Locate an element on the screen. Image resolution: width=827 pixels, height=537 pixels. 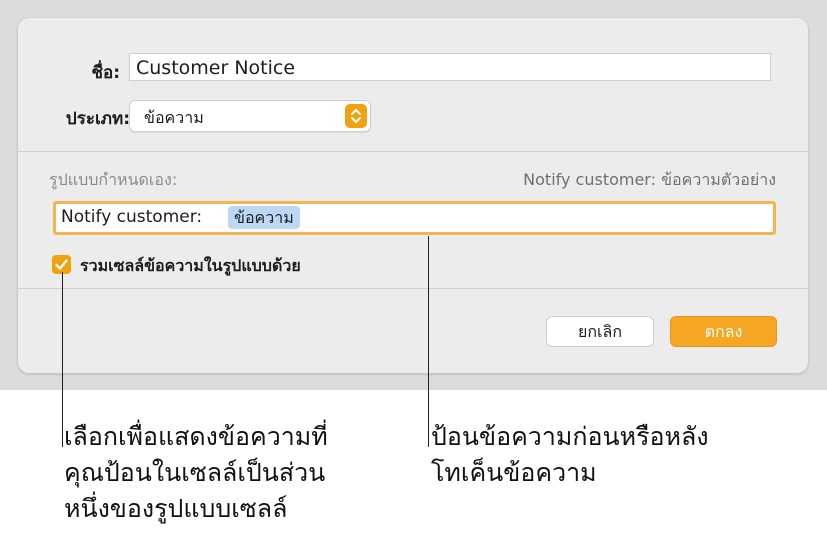
chevron-up-down-icon is located at coordinates (356, 116).